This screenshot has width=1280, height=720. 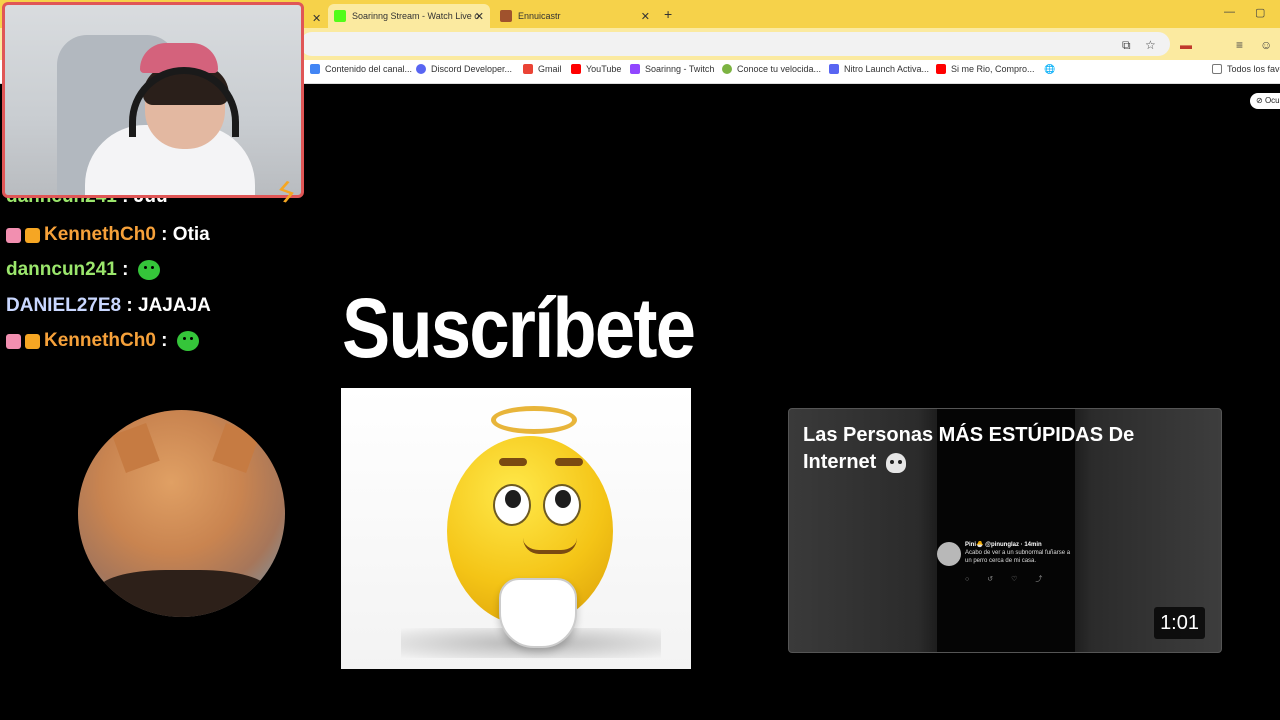 I want to click on maximize-icon: ▢, so click(x=1260, y=12).